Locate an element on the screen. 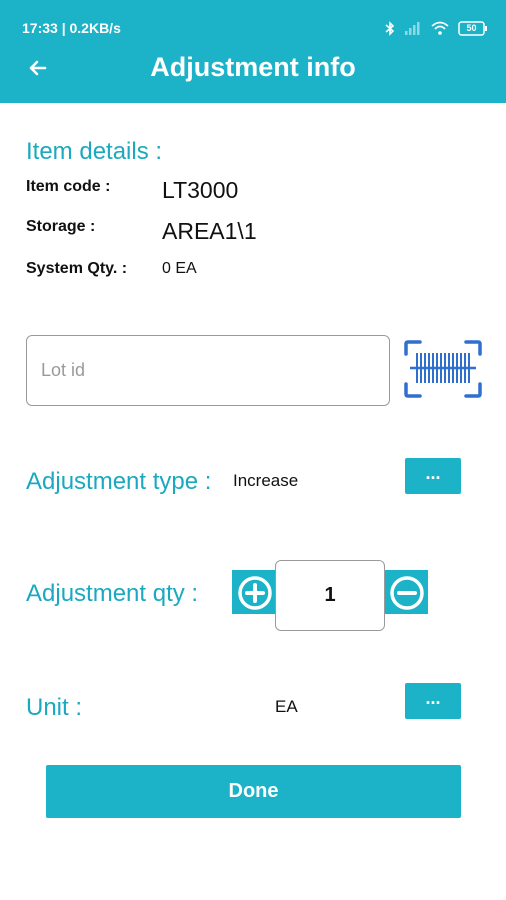 The height and width of the screenshot is (900, 506). storage-value: AREA1\1 is located at coordinates (209, 231).